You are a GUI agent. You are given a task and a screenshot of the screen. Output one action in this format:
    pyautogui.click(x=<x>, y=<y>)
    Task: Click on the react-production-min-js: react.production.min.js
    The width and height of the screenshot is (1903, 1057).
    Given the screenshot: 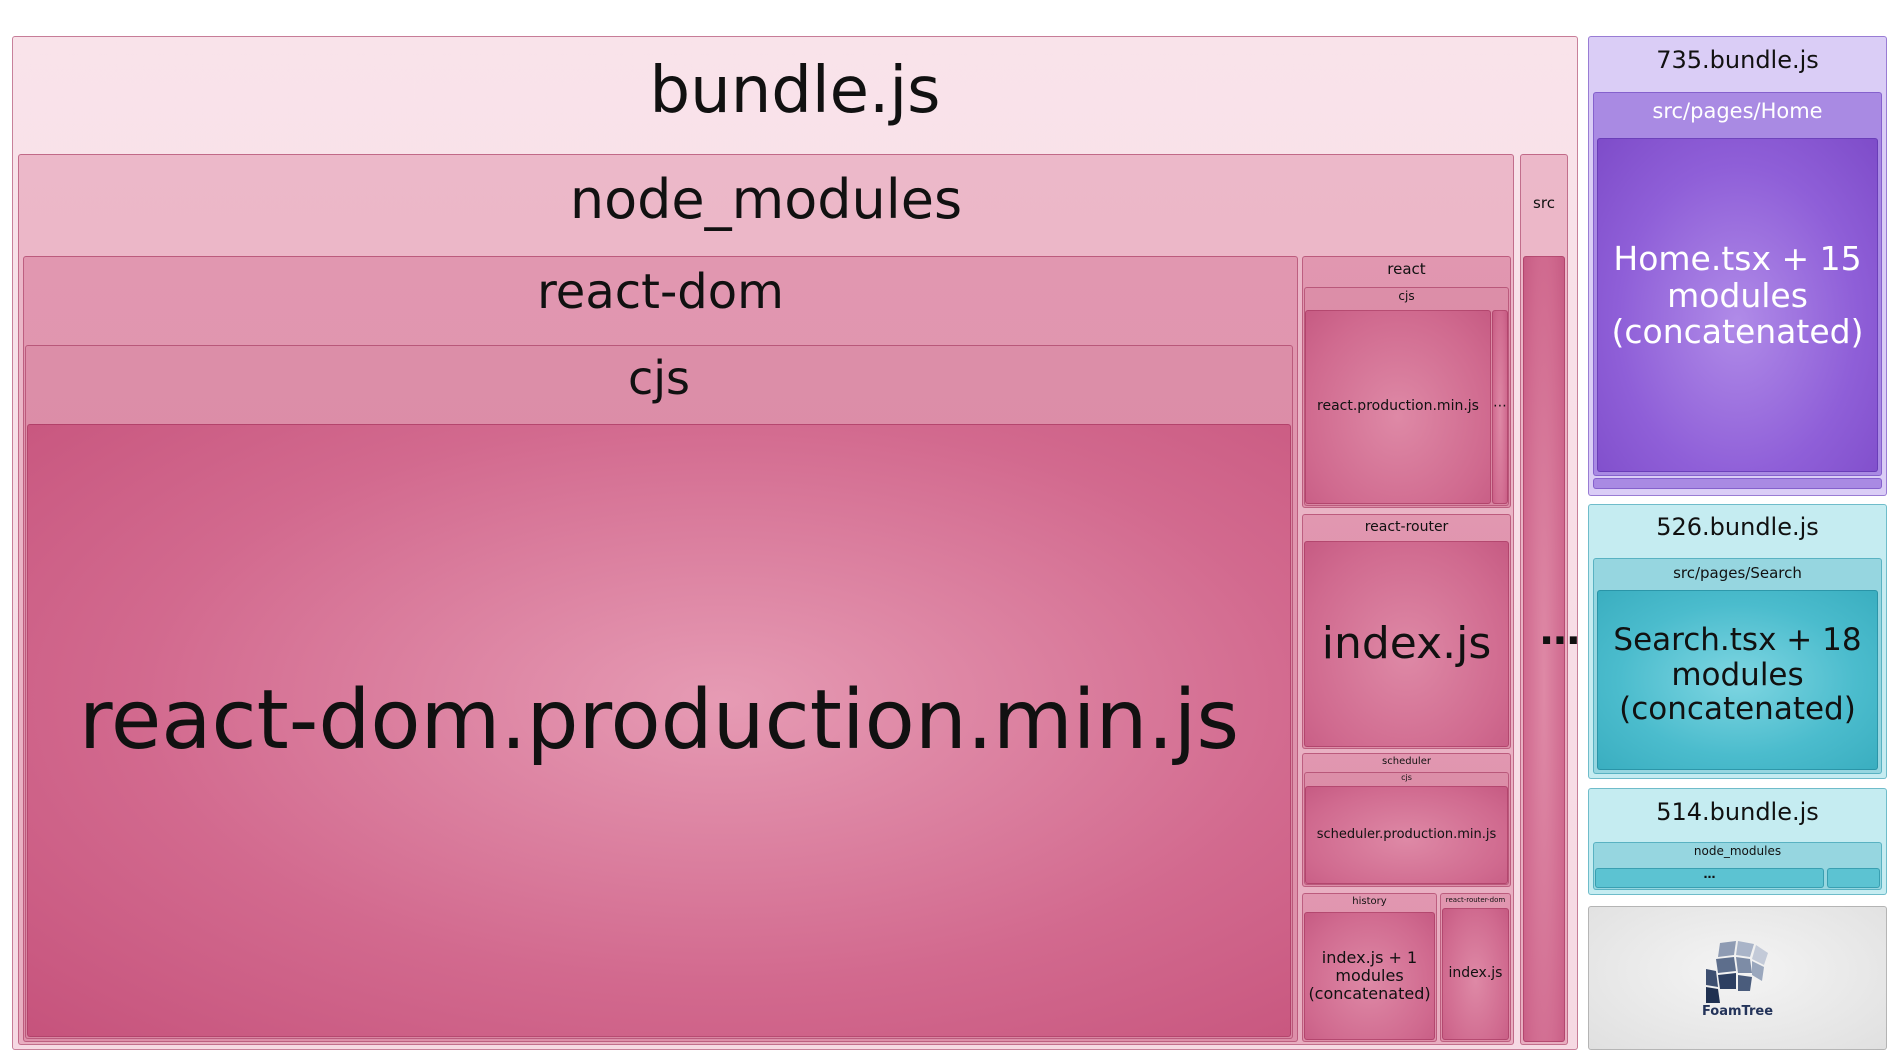 What is the action you would take?
    pyautogui.click(x=1398, y=407)
    